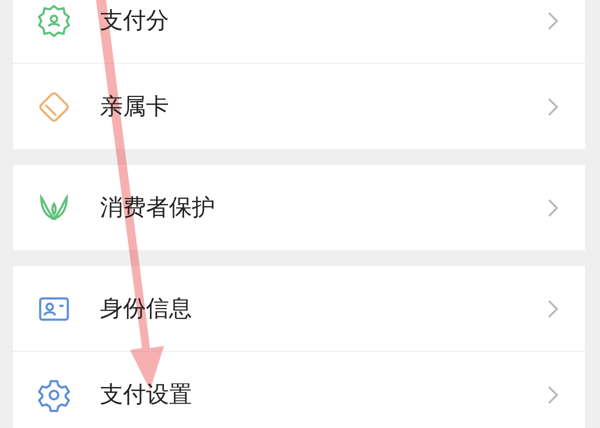 The image size is (600, 428). What do you see at coordinates (54, 395) in the screenshot?
I see `settings-icon` at bounding box center [54, 395].